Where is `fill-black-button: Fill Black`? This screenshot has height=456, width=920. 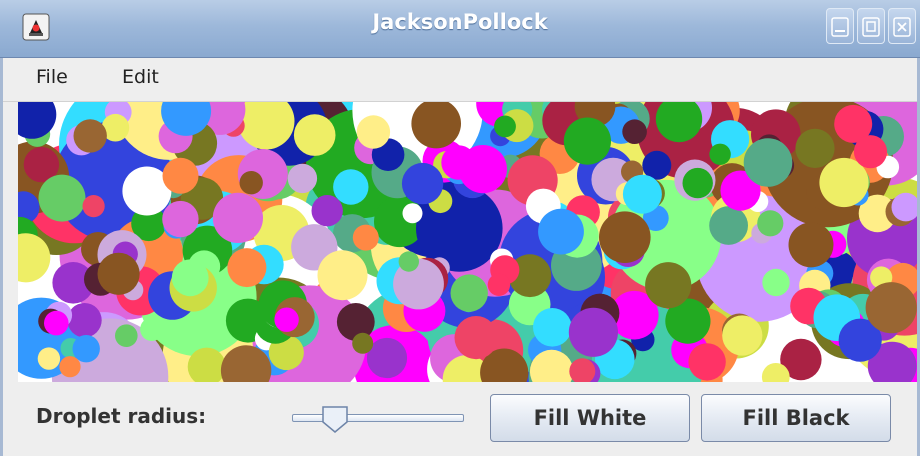
fill-black-button: Fill Black is located at coordinates (796, 418).